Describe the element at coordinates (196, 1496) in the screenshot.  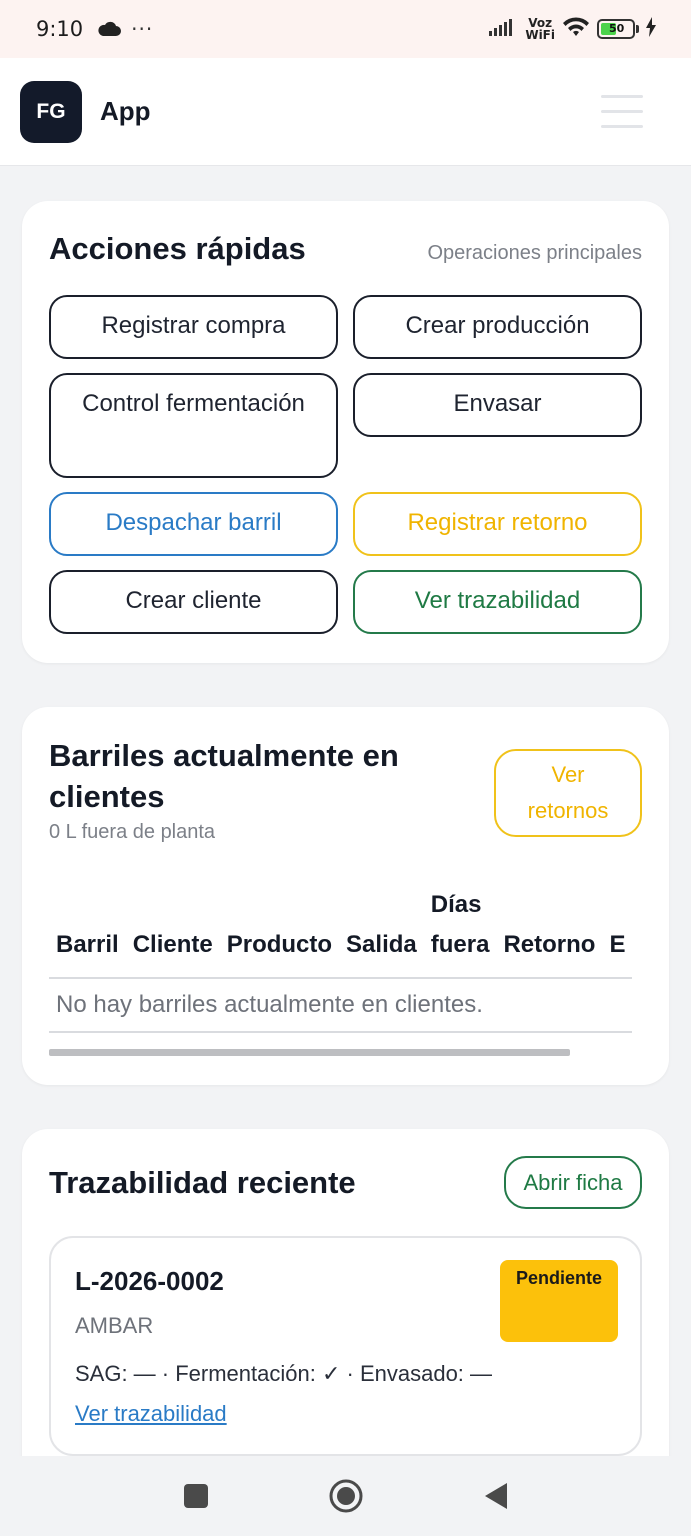
I see `square-nav-icon` at that location.